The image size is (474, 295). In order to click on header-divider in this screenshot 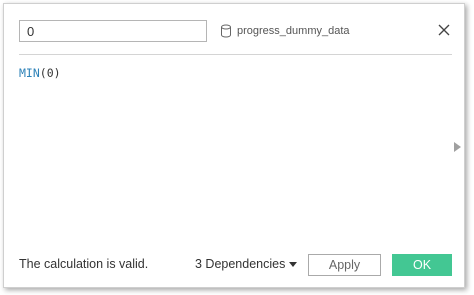, I will do `click(235, 54)`.